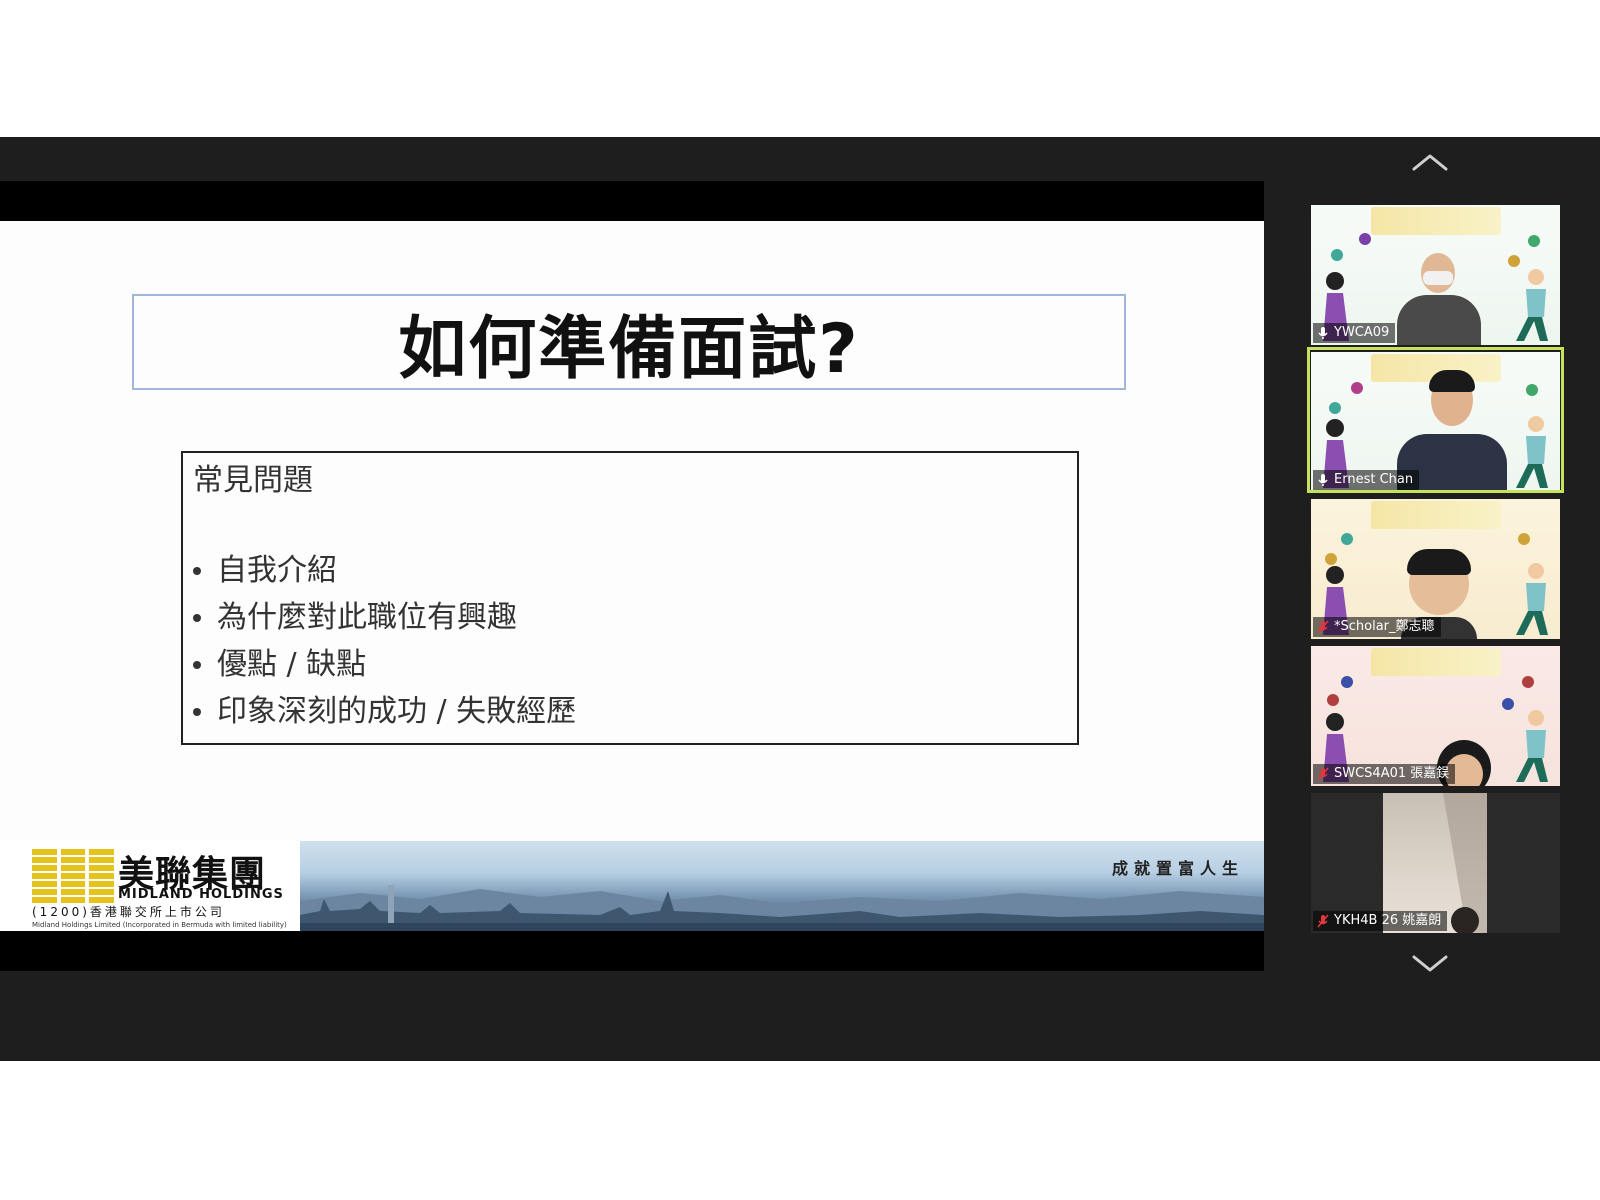  I want to click on bullet-list: 自我介紹 為什麼對此職位有興趣 優點 / 缺點 印象深刻的成功 / 失敗經歷, so click(384, 641).